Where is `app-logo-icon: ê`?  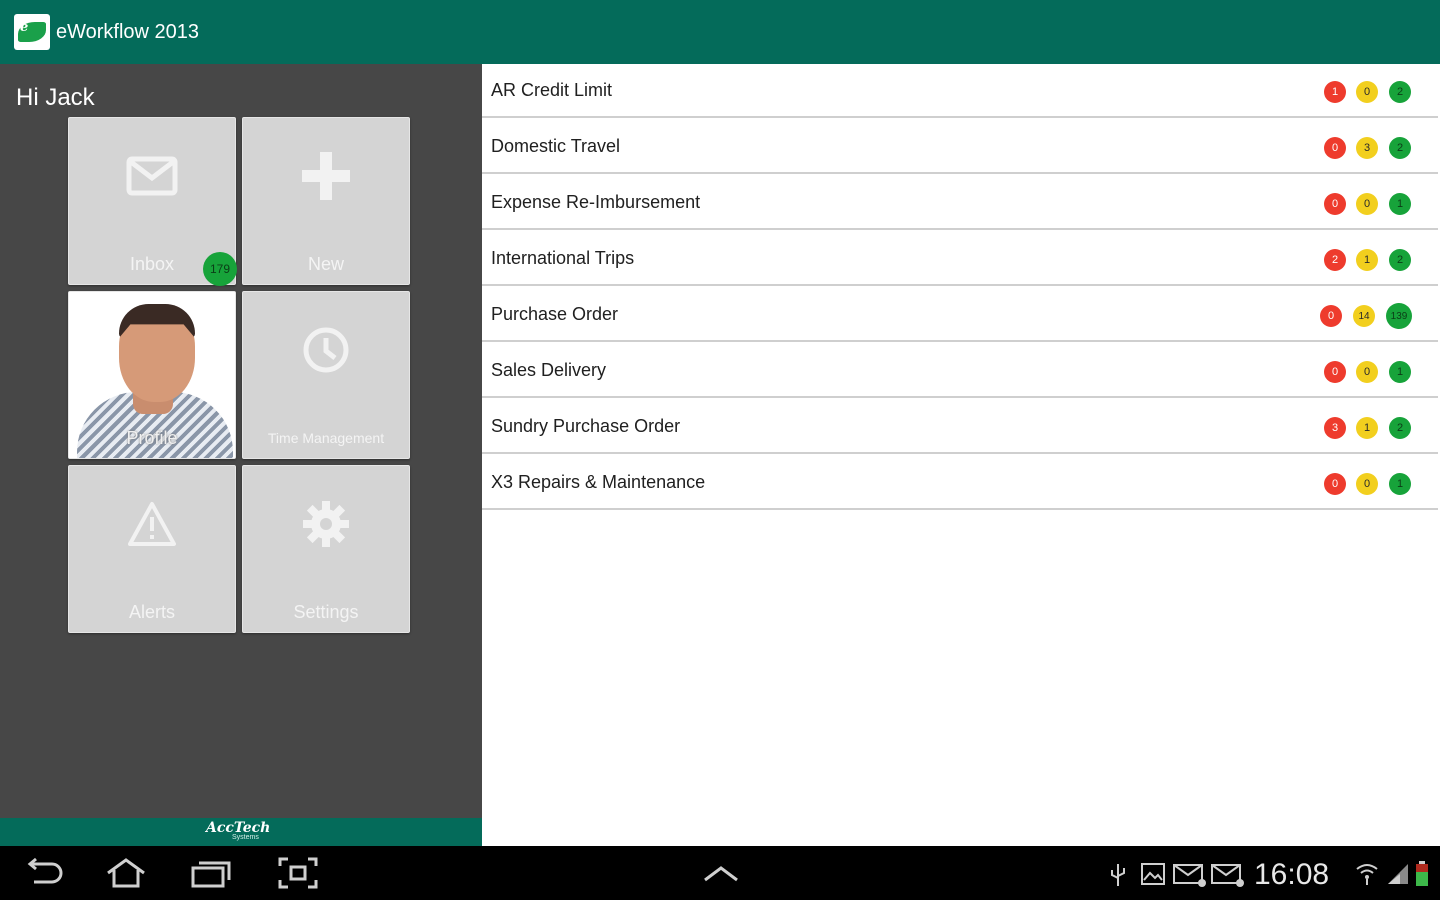
app-logo-icon: ê is located at coordinates (32, 32).